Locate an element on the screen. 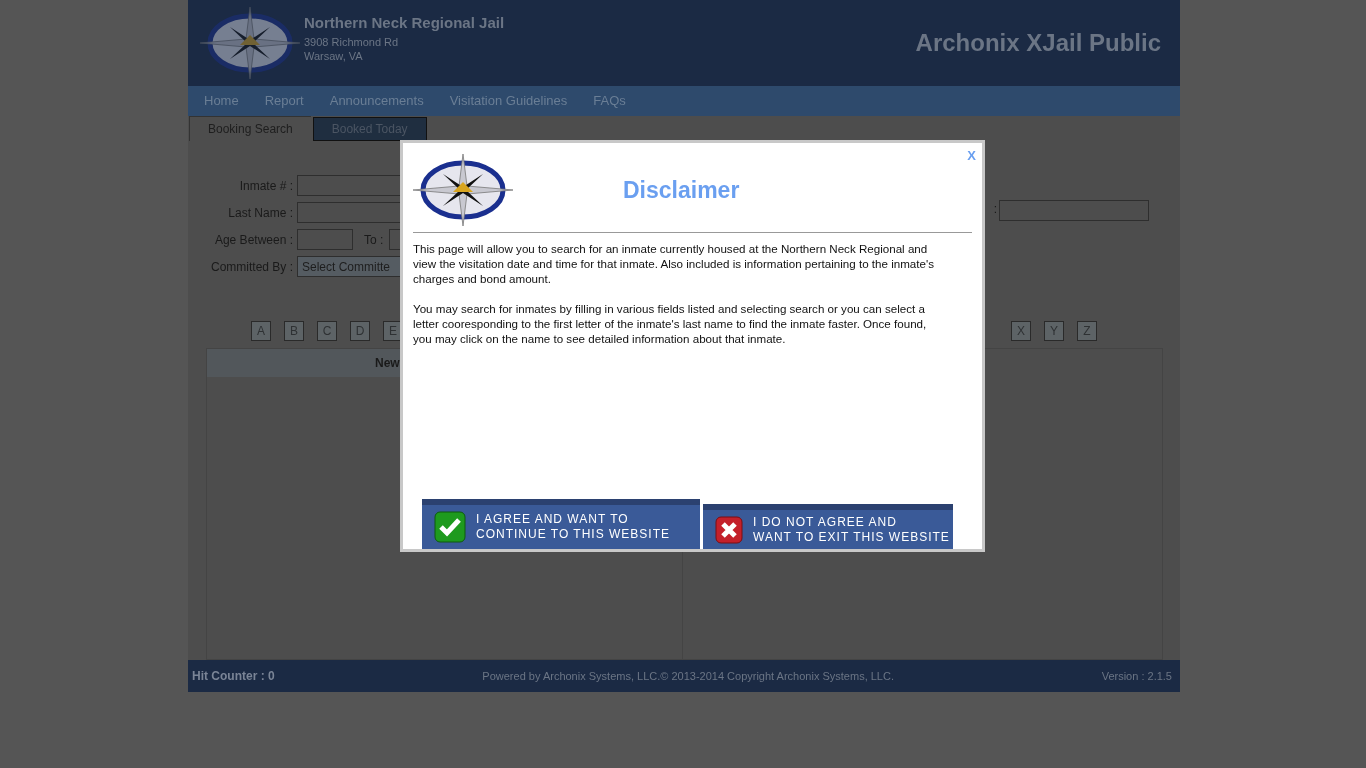  age-from-field is located at coordinates (325, 239).